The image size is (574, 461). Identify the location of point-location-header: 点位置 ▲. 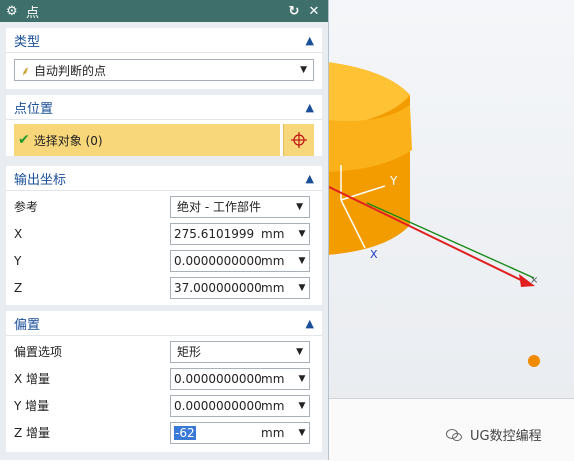
(164, 107).